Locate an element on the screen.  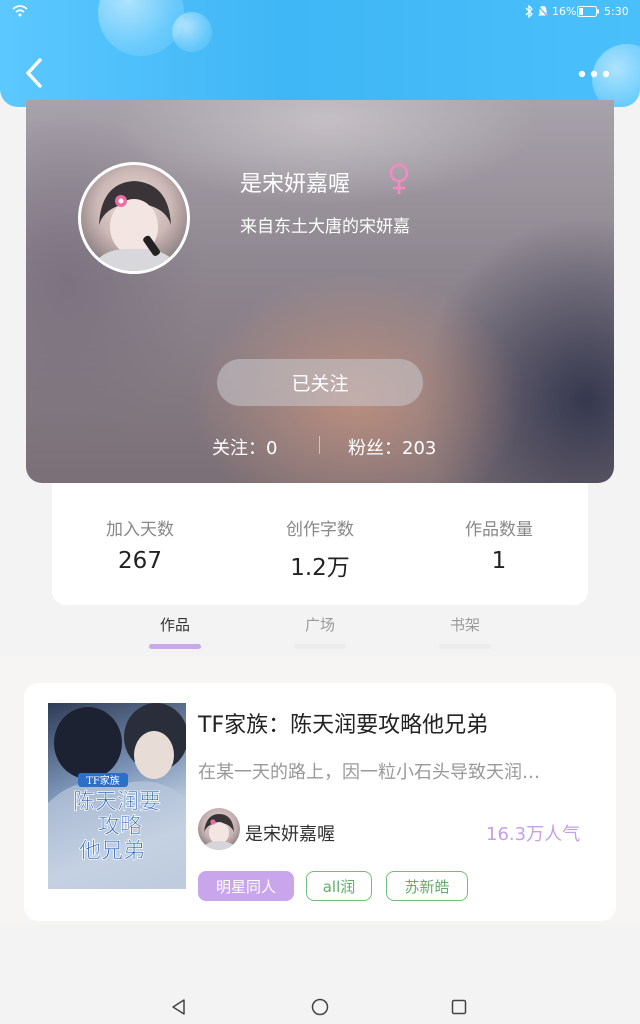
more-icon is located at coordinates (594, 74).